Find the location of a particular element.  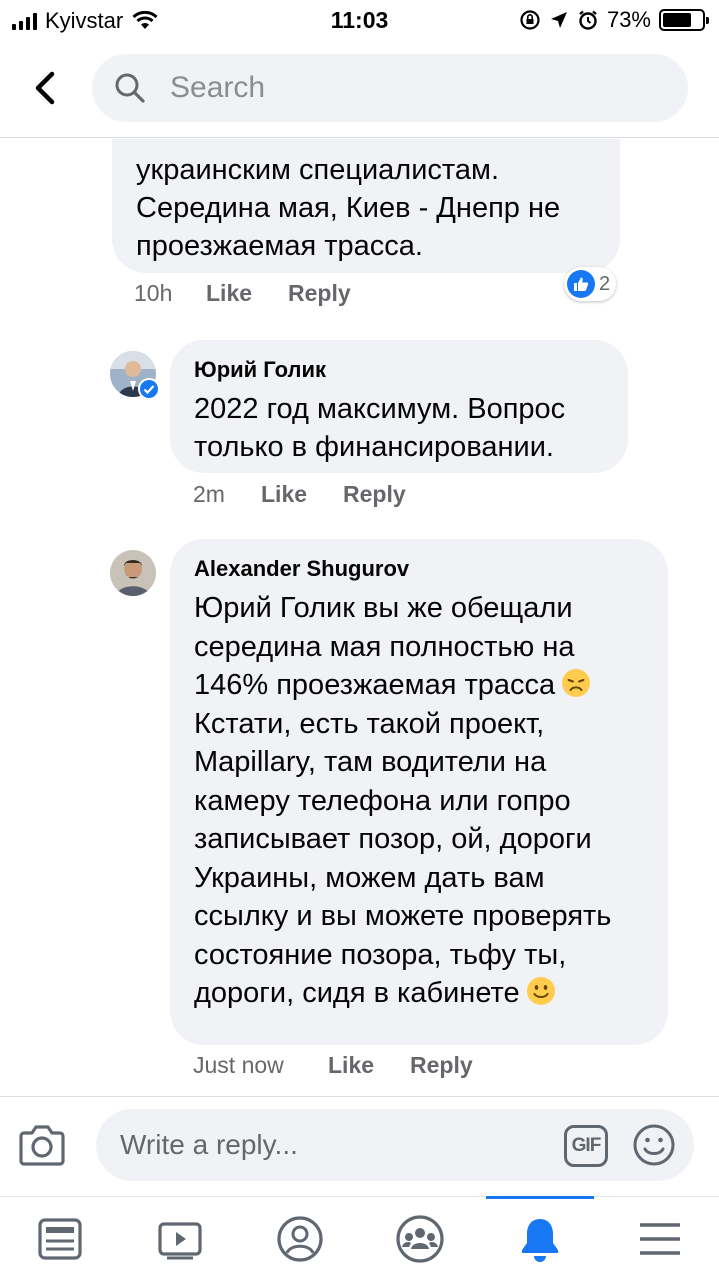

tab-groups is located at coordinates (419, 1238).